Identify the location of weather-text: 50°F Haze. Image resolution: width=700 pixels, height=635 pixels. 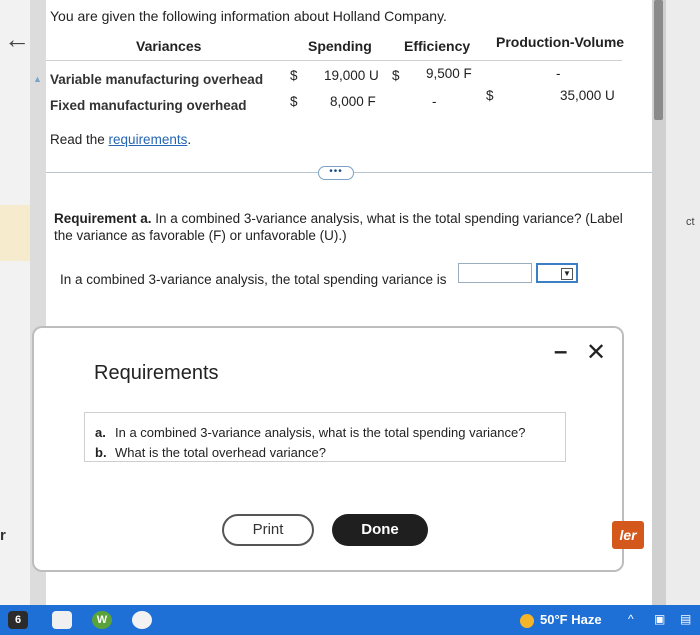
(571, 619).